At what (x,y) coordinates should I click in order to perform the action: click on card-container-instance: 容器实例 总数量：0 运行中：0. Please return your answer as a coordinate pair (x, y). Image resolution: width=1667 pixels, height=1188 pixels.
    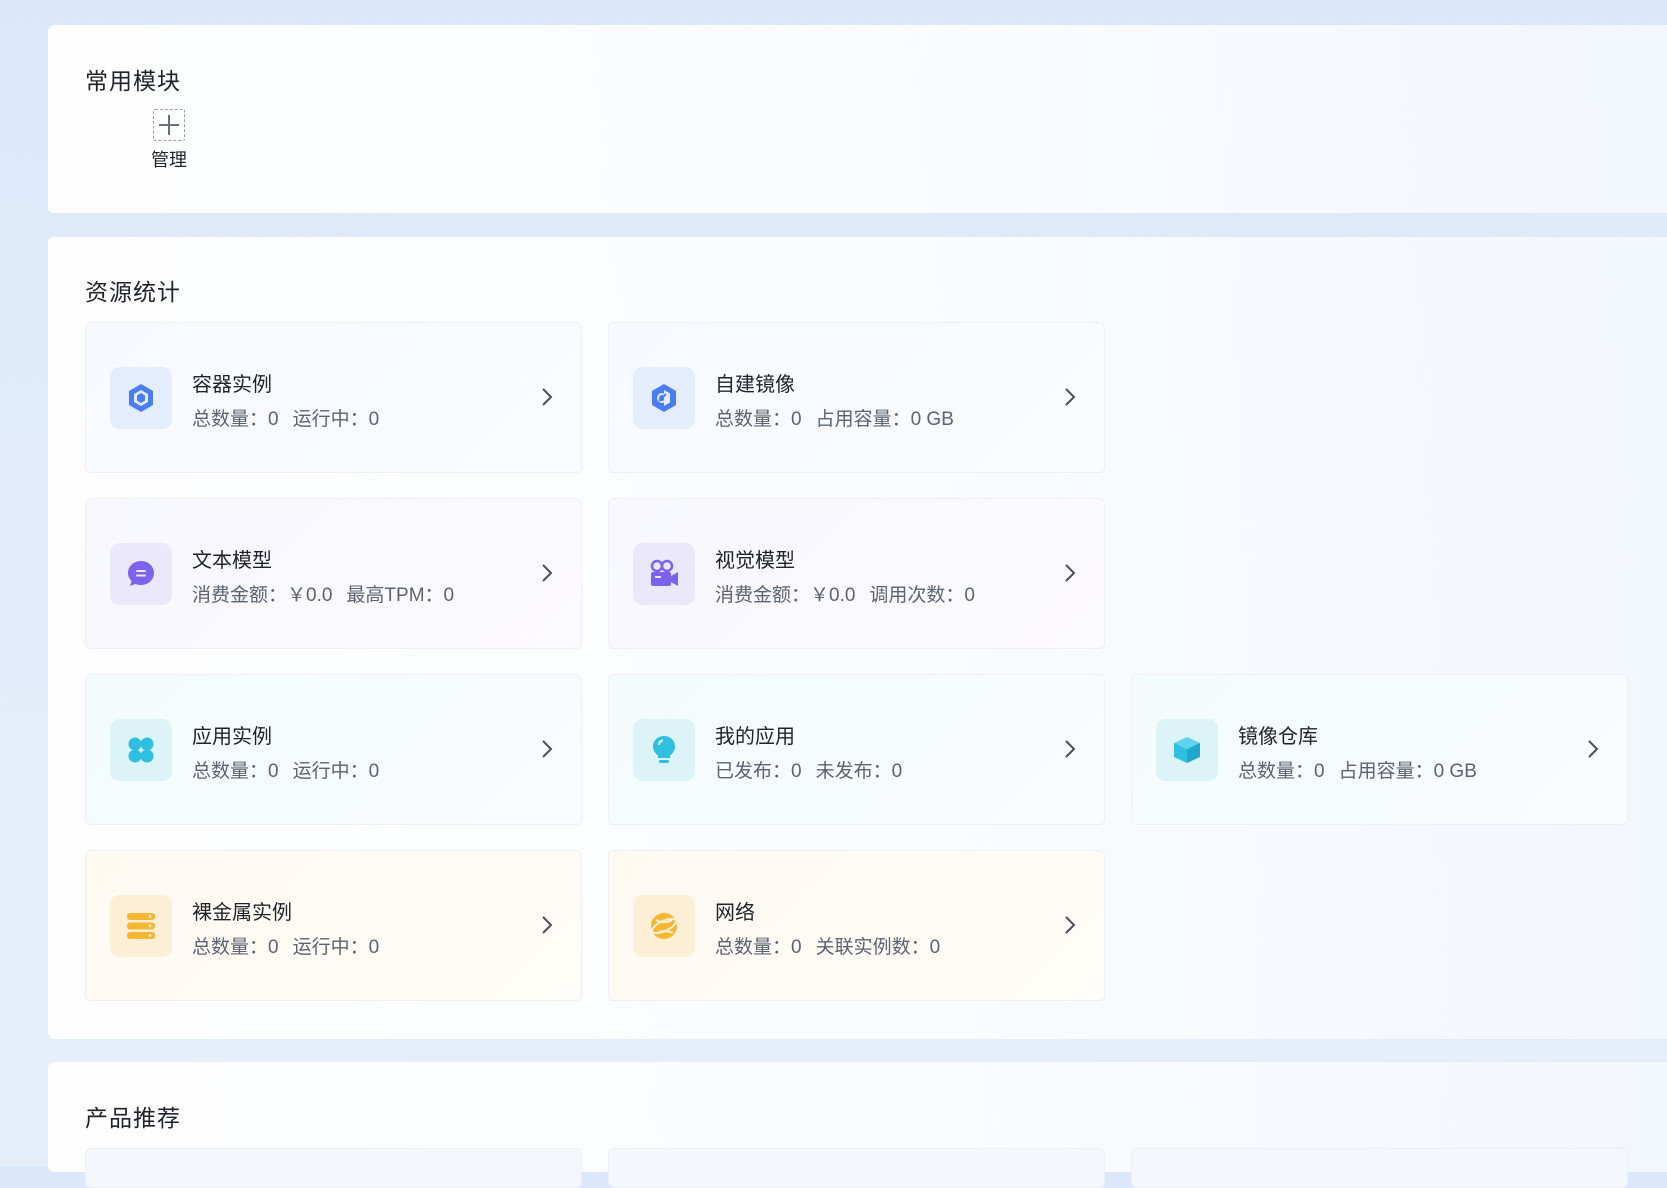
    Looking at the image, I should click on (333, 397).